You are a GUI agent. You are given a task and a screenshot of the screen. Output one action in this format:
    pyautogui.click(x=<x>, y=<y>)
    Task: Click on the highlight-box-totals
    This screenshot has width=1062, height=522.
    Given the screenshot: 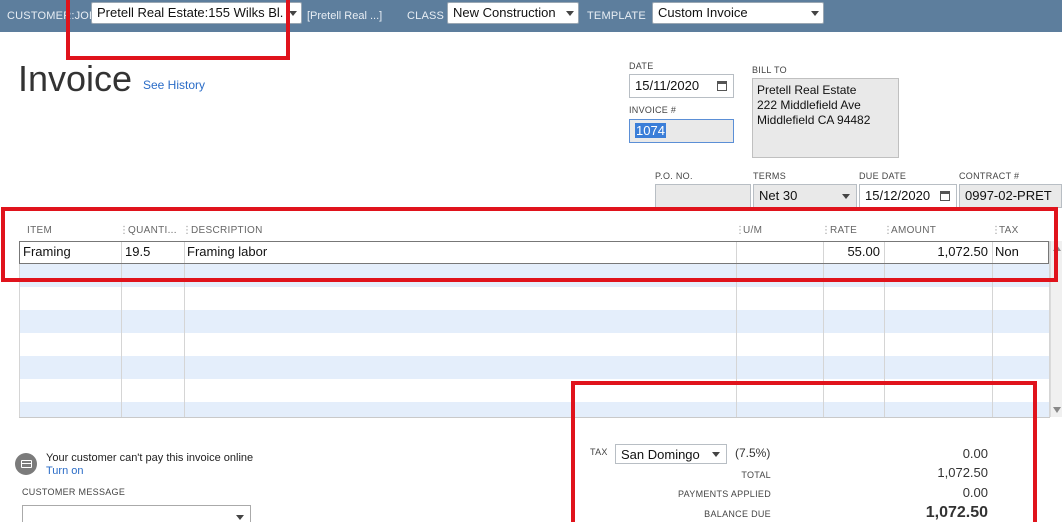 What is the action you would take?
    pyautogui.click(x=804, y=451)
    